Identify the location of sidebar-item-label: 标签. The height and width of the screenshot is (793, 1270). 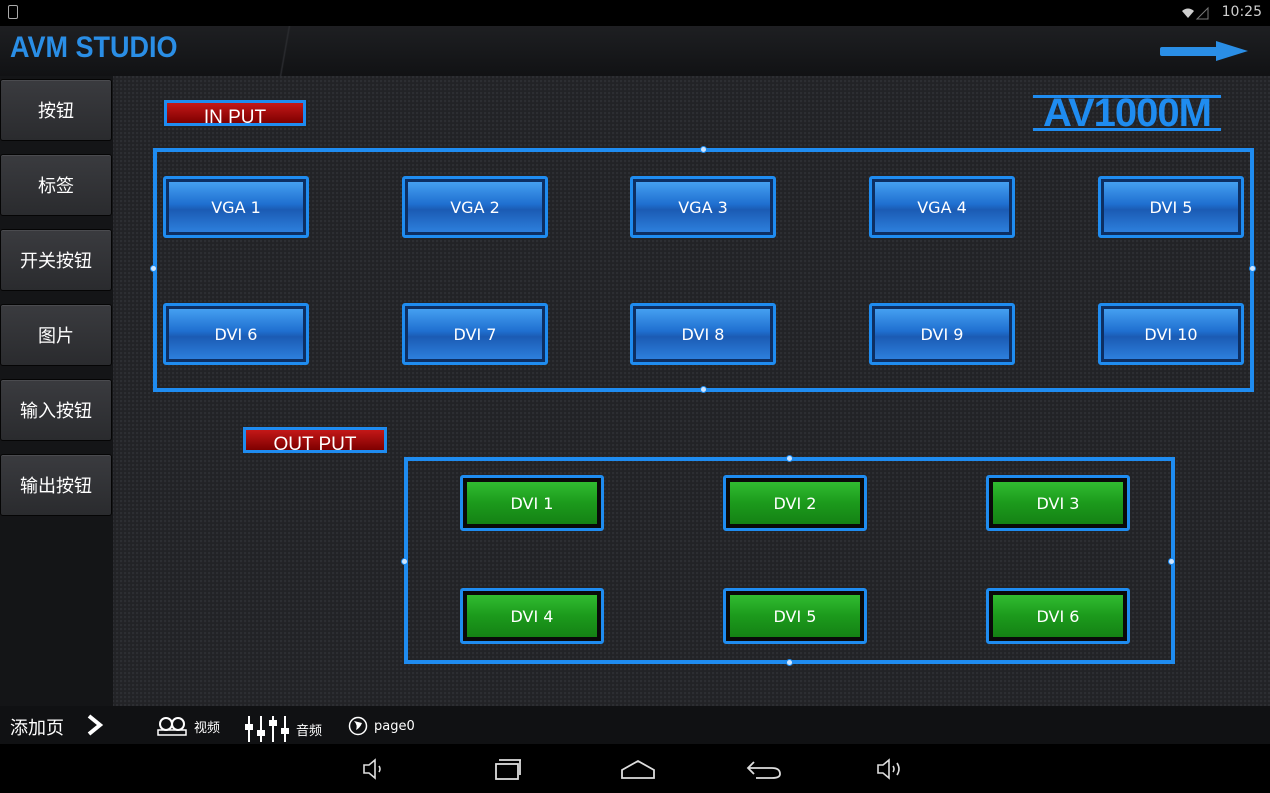
(56, 185).